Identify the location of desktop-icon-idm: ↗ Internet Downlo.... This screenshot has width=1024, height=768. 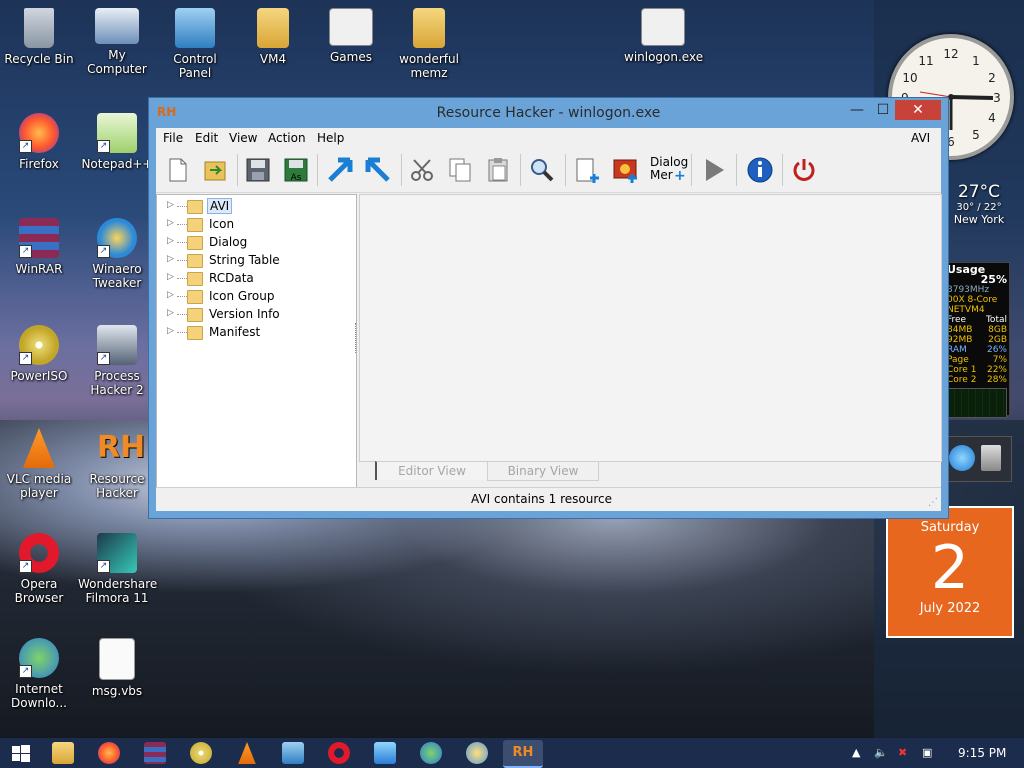
(39, 674).